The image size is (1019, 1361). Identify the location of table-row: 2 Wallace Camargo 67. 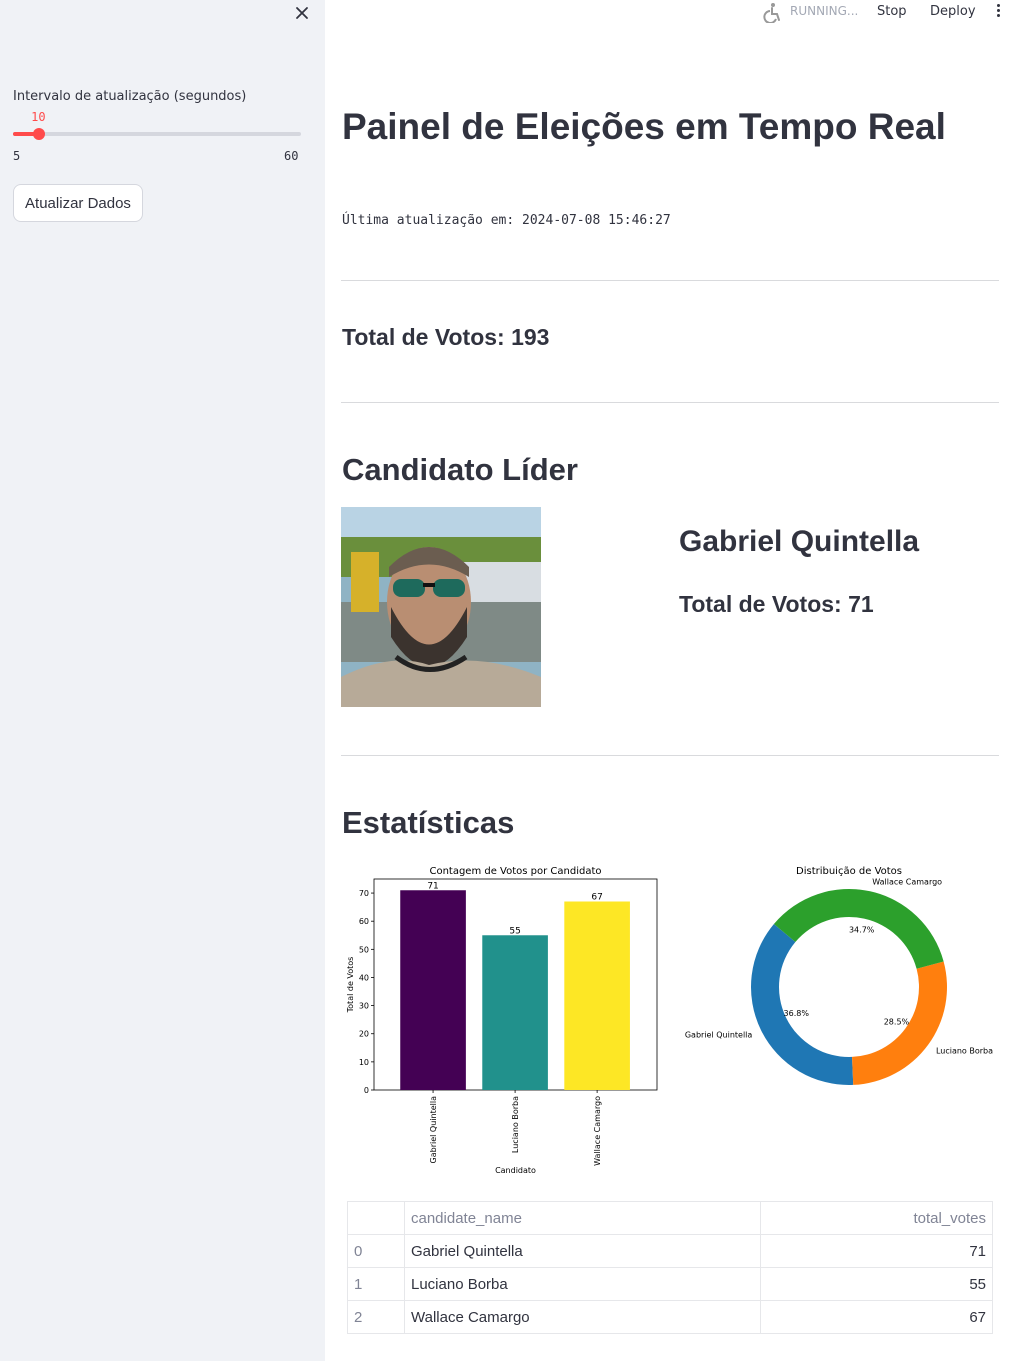
(670, 1317).